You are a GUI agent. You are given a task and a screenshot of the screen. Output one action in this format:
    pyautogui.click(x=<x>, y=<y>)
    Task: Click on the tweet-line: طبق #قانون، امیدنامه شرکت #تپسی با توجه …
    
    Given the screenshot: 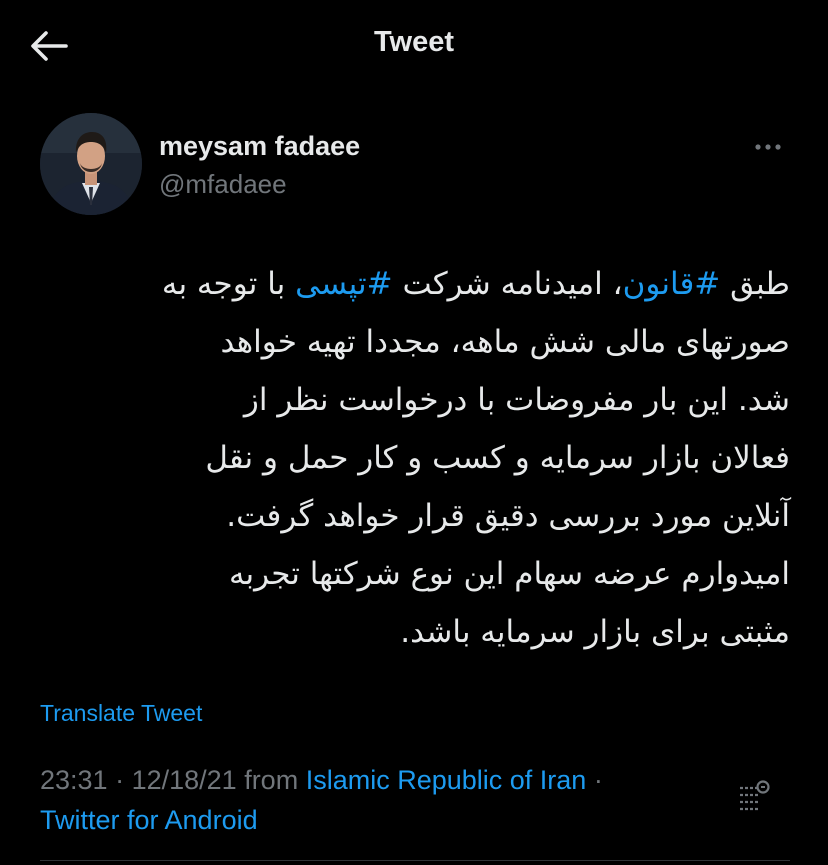 What is the action you would take?
    pyautogui.click(x=415, y=284)
    